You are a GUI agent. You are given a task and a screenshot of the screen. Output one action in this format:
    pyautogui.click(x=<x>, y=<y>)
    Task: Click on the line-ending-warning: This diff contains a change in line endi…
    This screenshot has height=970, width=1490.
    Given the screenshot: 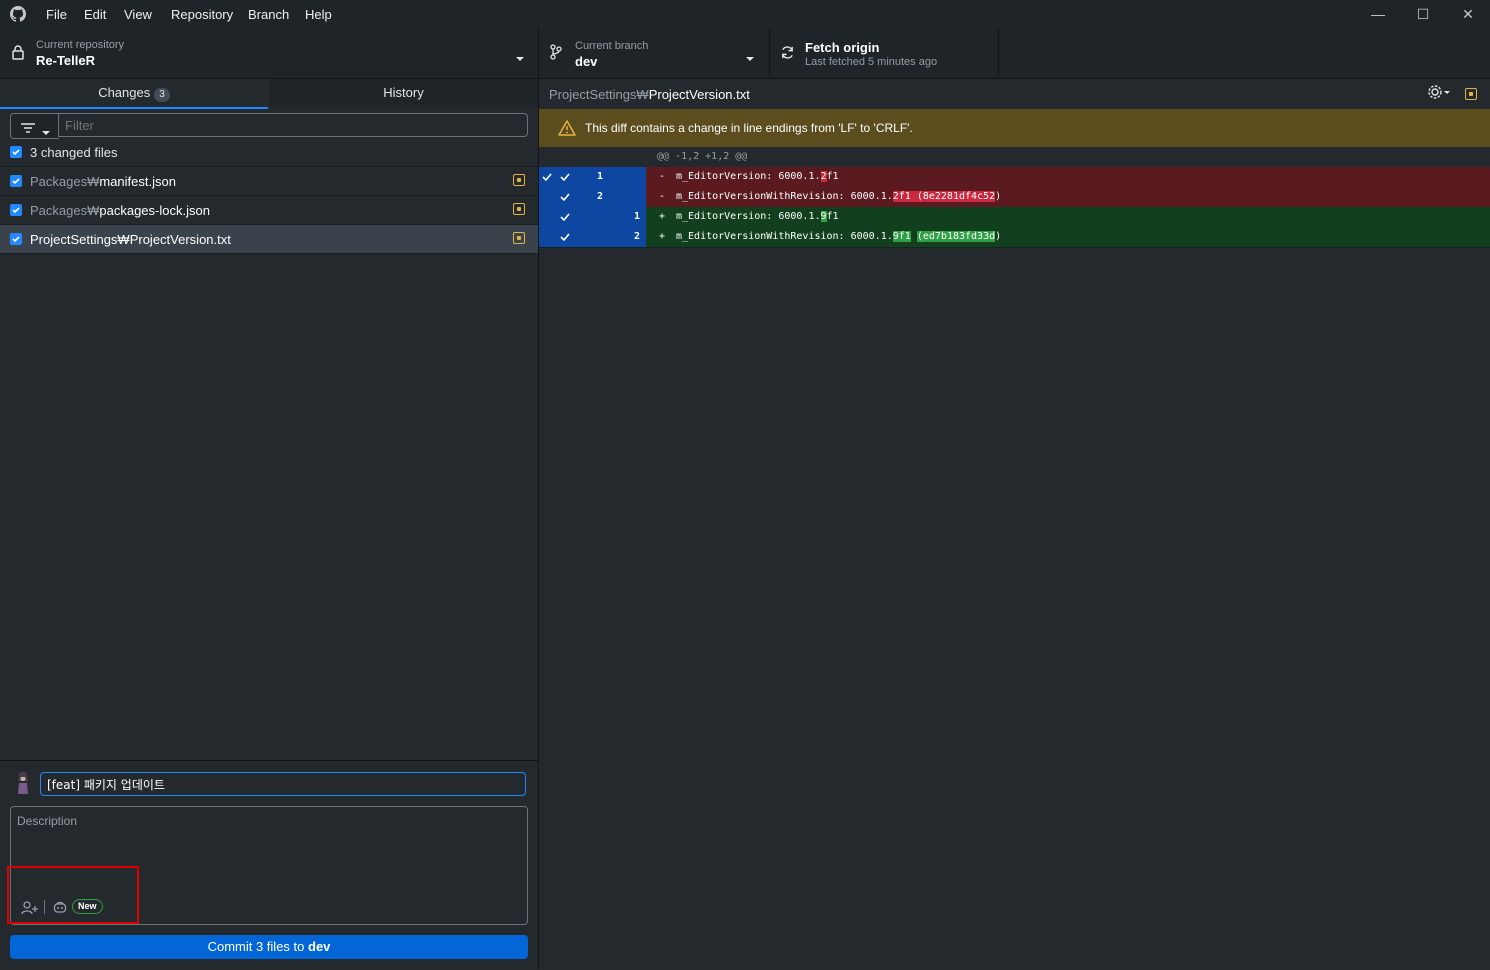 What is the action you would take?
    pyautogui.click(x=1014, y=128)
    